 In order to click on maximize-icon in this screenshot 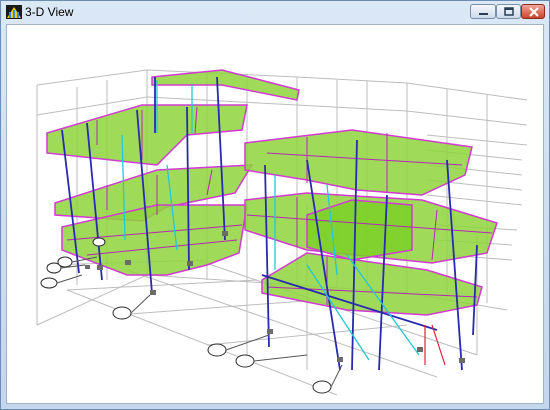, I will do `click(509, 11)`.